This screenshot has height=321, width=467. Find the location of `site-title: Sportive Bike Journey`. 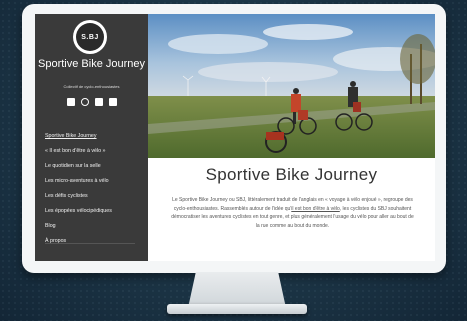

site-title: Sportive Bike Journey is located at coordinates (91, 64).